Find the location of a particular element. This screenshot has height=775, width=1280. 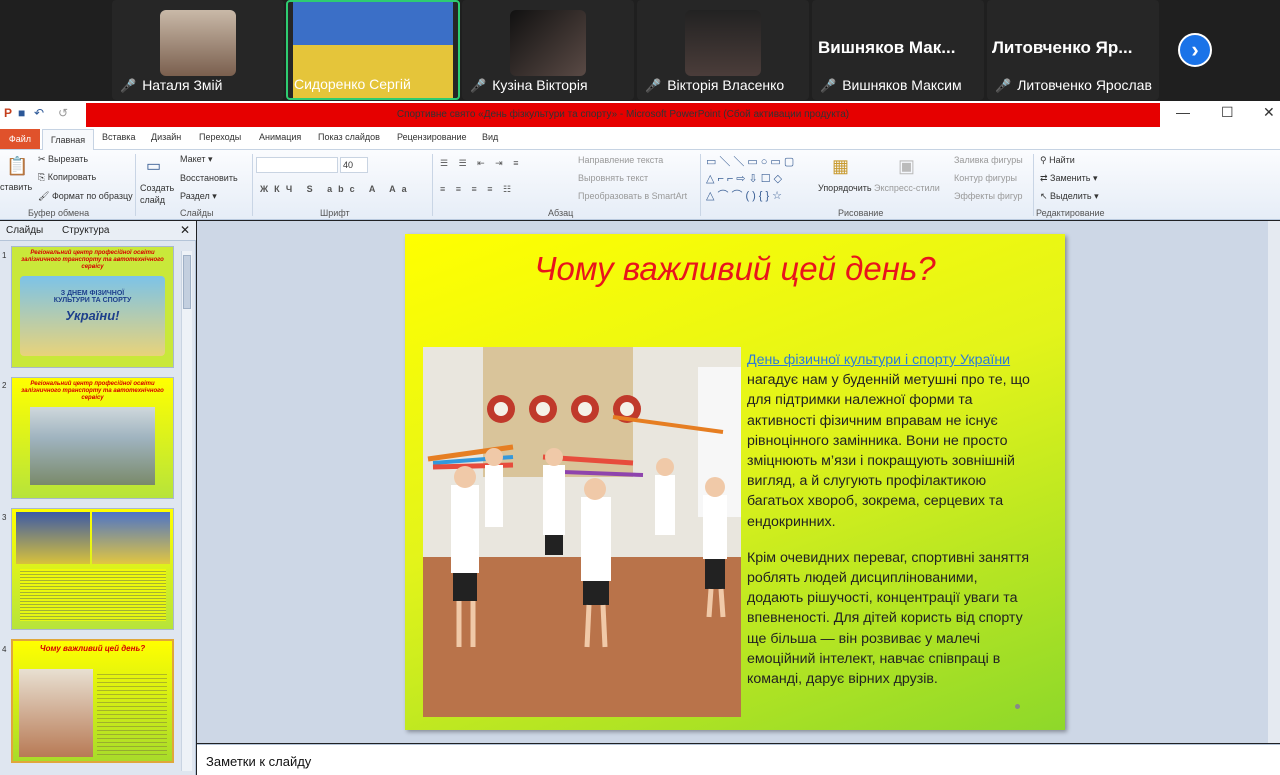

arrange-icon: ▦ is located at coordinates (840, 166).